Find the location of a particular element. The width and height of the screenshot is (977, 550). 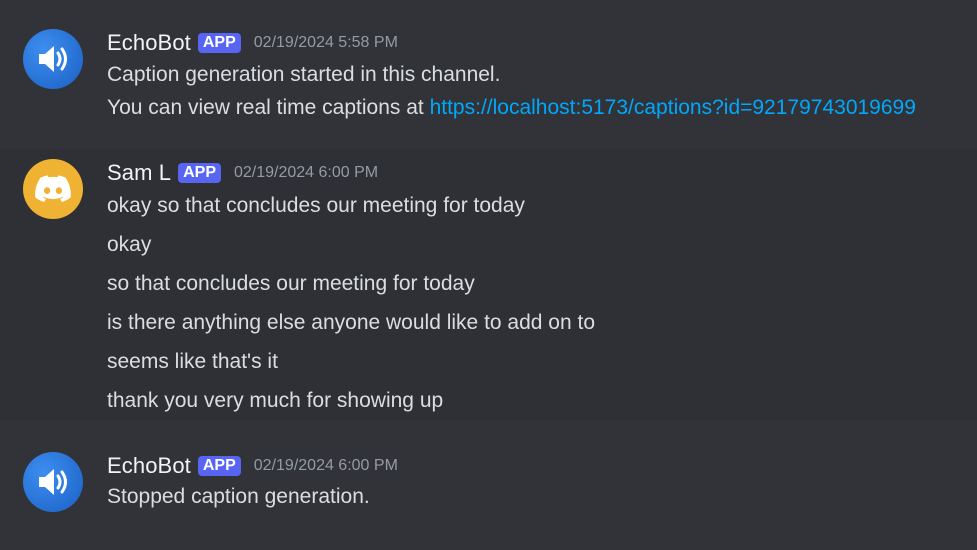

message-text: Stopped caption generation. is located at coordinates (238, 496).